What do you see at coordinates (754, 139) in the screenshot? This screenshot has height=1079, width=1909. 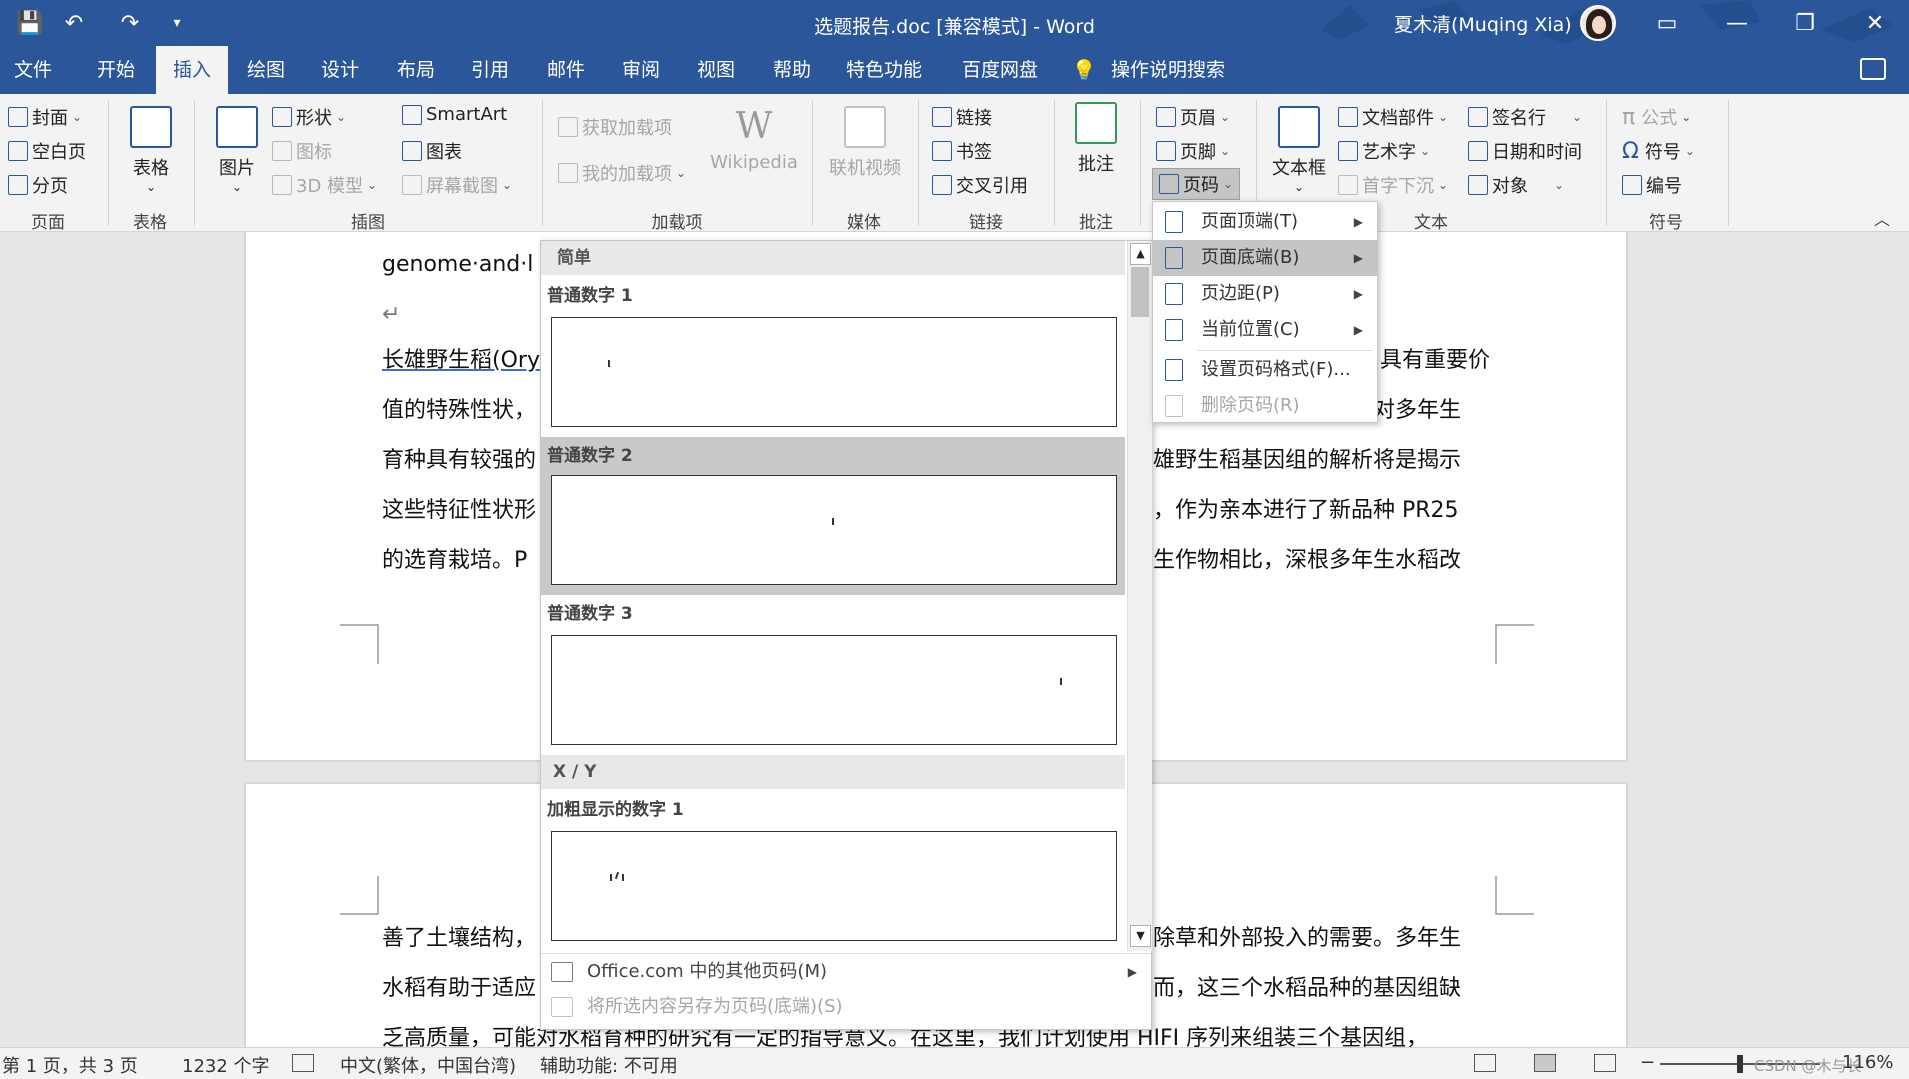 I see `wikipedia-button: W Wikipedia` at bounding box center [754, 139].